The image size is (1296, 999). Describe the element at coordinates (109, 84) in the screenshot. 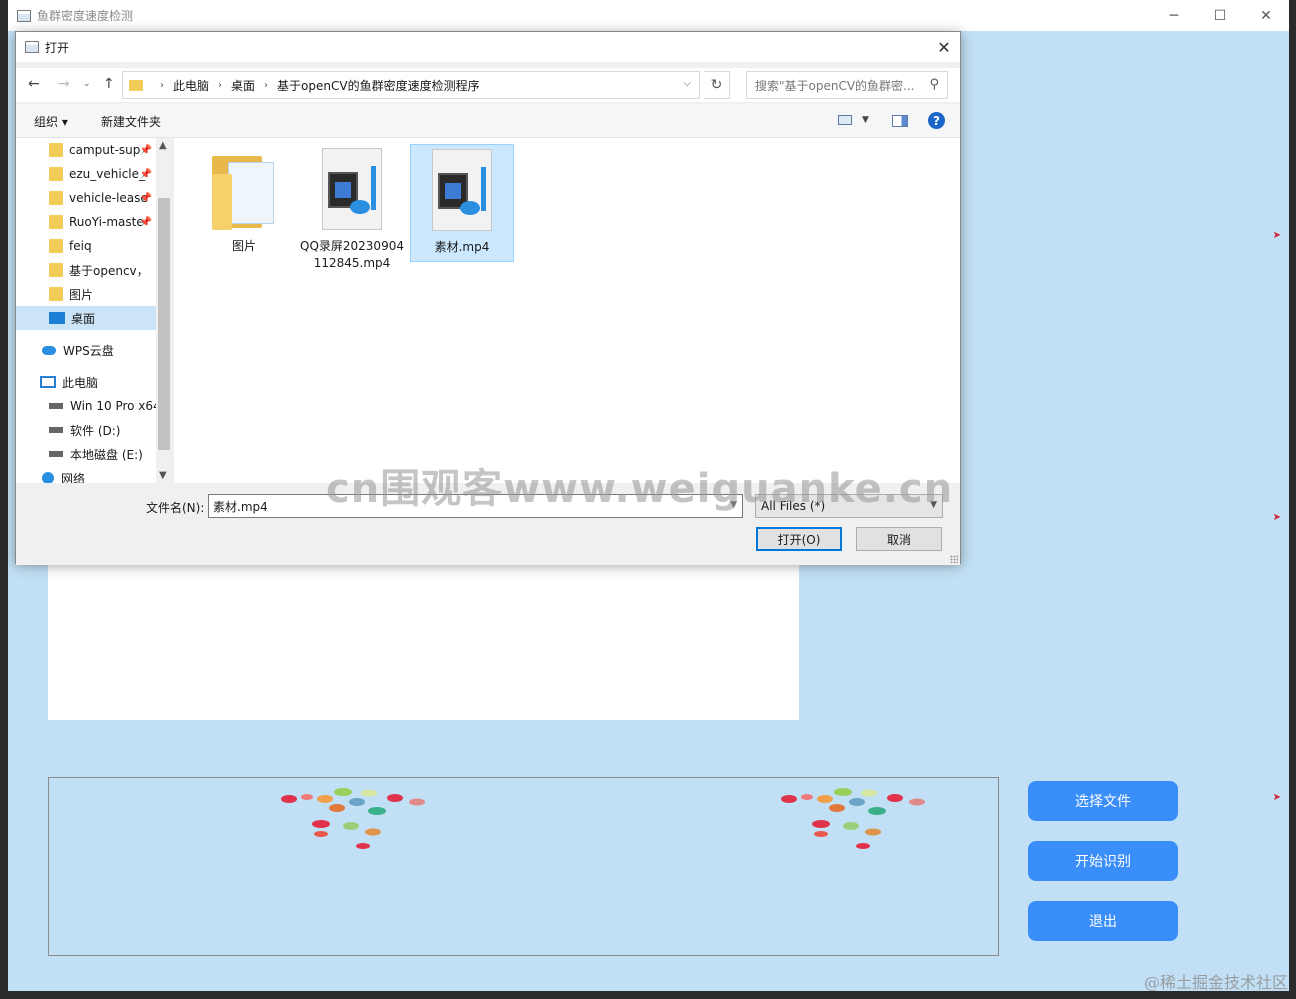

I see `up-arrow-icon: ↑` at that location.